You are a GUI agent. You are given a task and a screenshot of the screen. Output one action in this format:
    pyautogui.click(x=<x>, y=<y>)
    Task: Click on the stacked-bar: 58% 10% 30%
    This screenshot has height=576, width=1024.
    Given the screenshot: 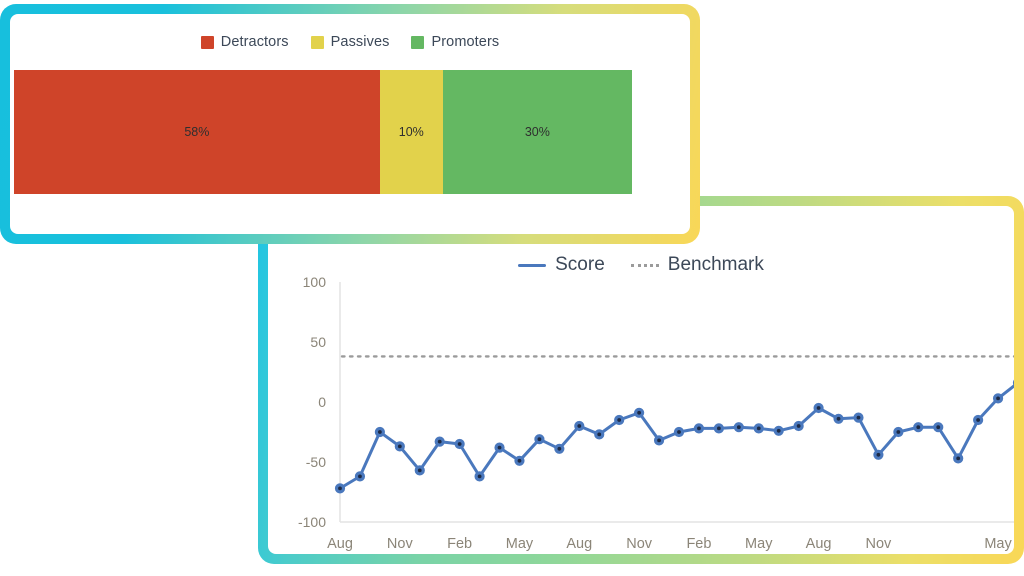 What is the action you would take?
    pyautogui.click(x=323, y=132)
    